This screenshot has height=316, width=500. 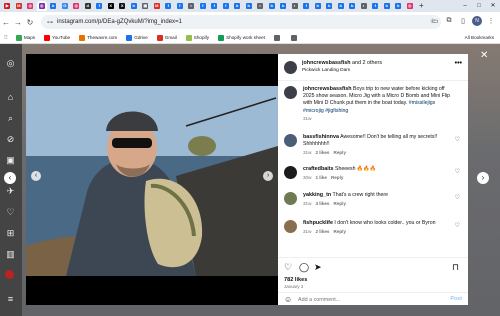 What do you see at coordinates (10, 178) in the screenshot?
I see `prev-post-button: ‹` at bounding box center [10, 178].